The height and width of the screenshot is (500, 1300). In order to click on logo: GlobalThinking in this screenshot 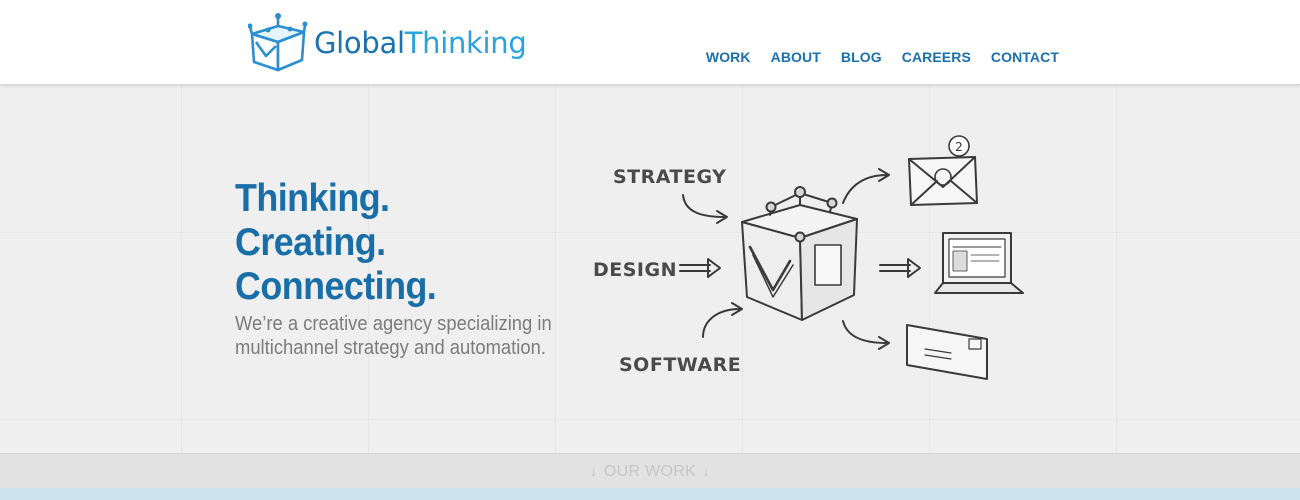, I will do `click(387, 43)`.